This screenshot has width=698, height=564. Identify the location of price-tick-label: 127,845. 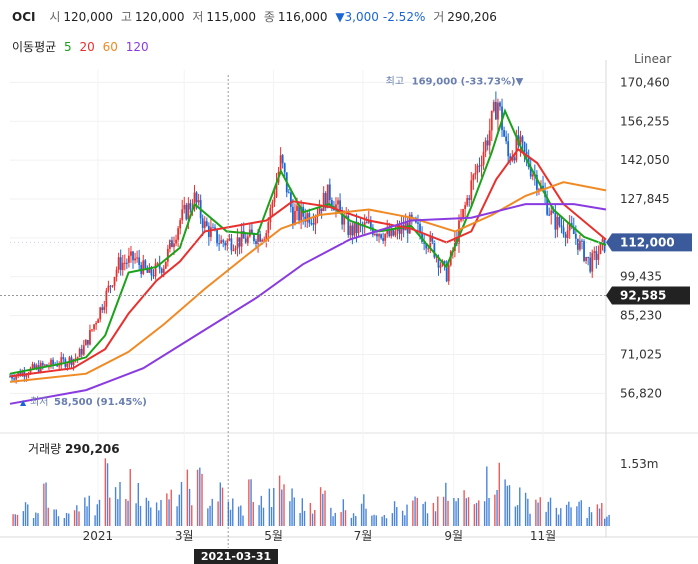
(645, 199).